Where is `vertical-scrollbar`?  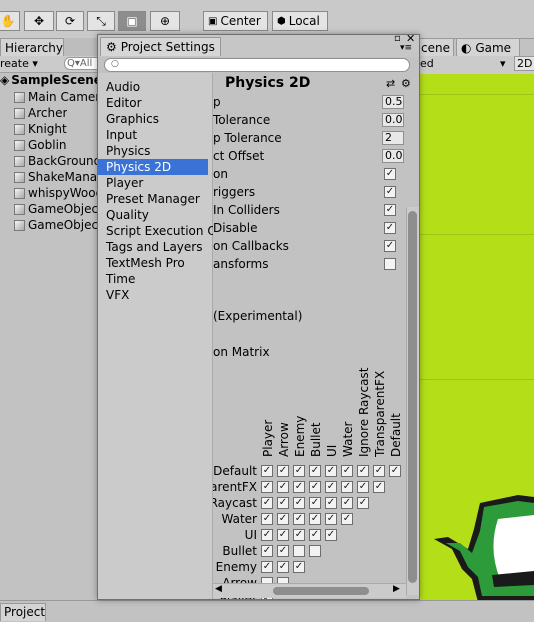 vertical-scrollbar is located at coordinates (412, 401).